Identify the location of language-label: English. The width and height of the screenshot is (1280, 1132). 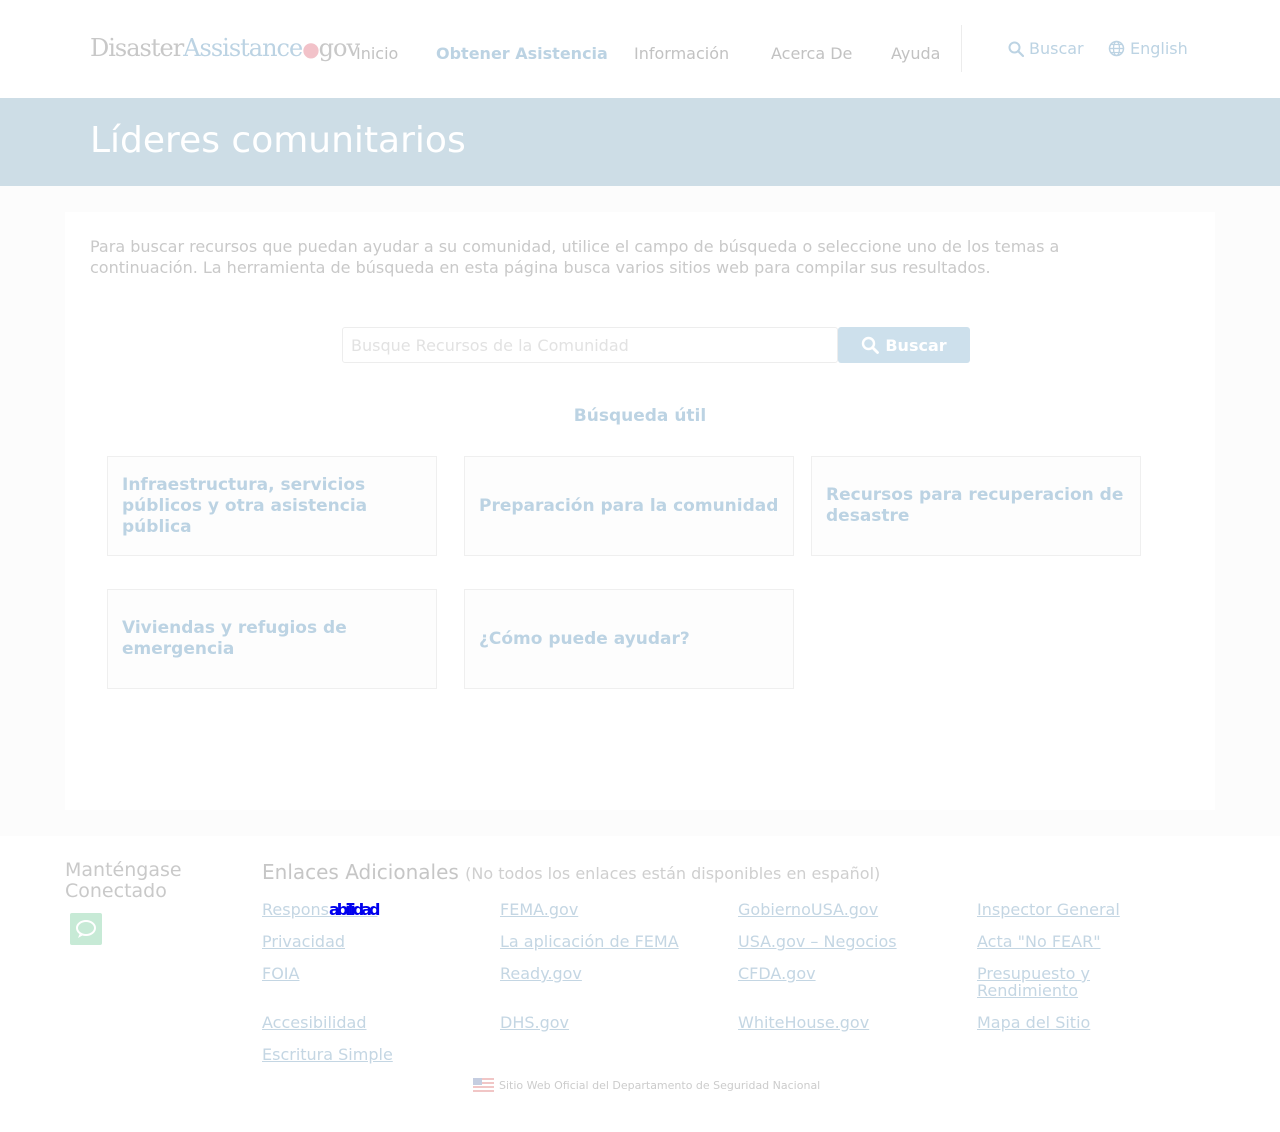
(1159, 48).